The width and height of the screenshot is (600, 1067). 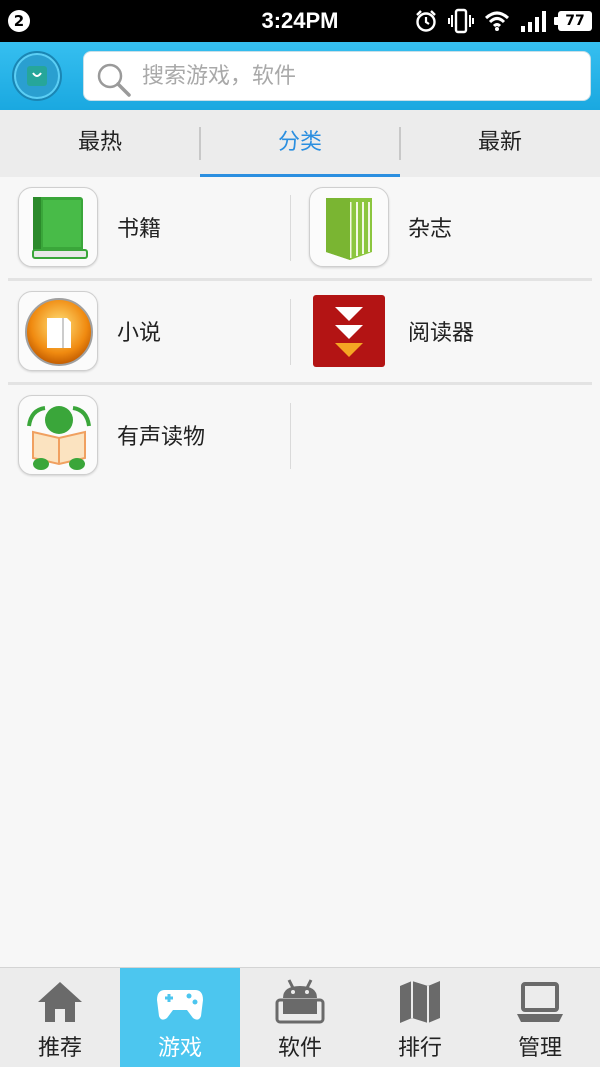 What do you see at coordinates (299, 1048) in the screenshot?
I see `nav-label: 软件` at bounding box center [299, 1048].